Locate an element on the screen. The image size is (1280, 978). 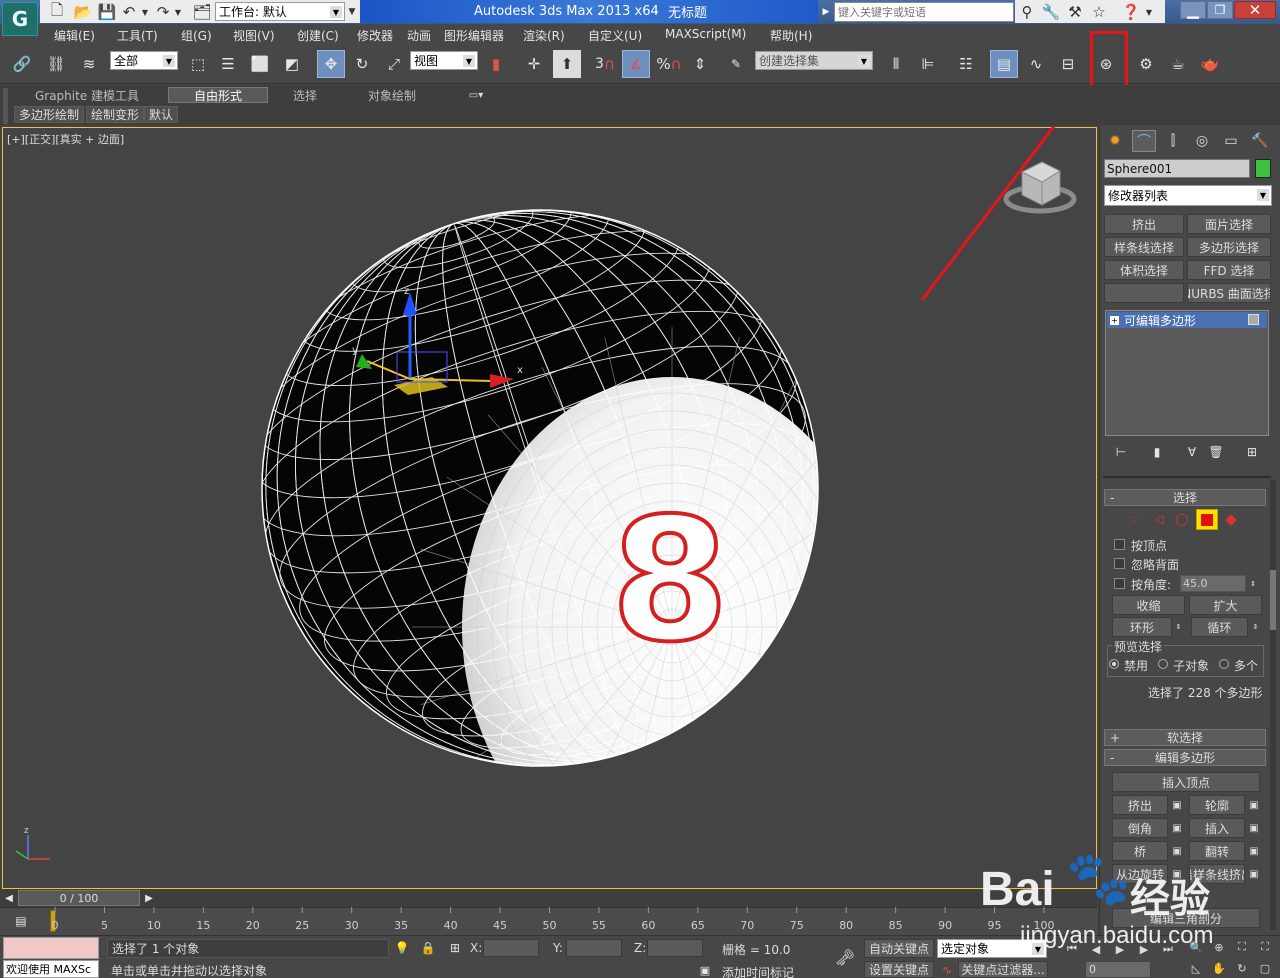
isolate-selection-icon: 💡 is located at coordinates (402, 948).